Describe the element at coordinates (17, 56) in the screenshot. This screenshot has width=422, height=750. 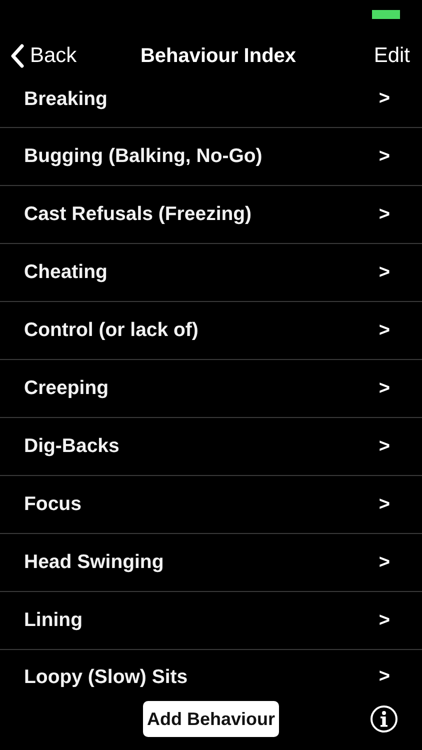
I see `back-chevron-icon` at that location.